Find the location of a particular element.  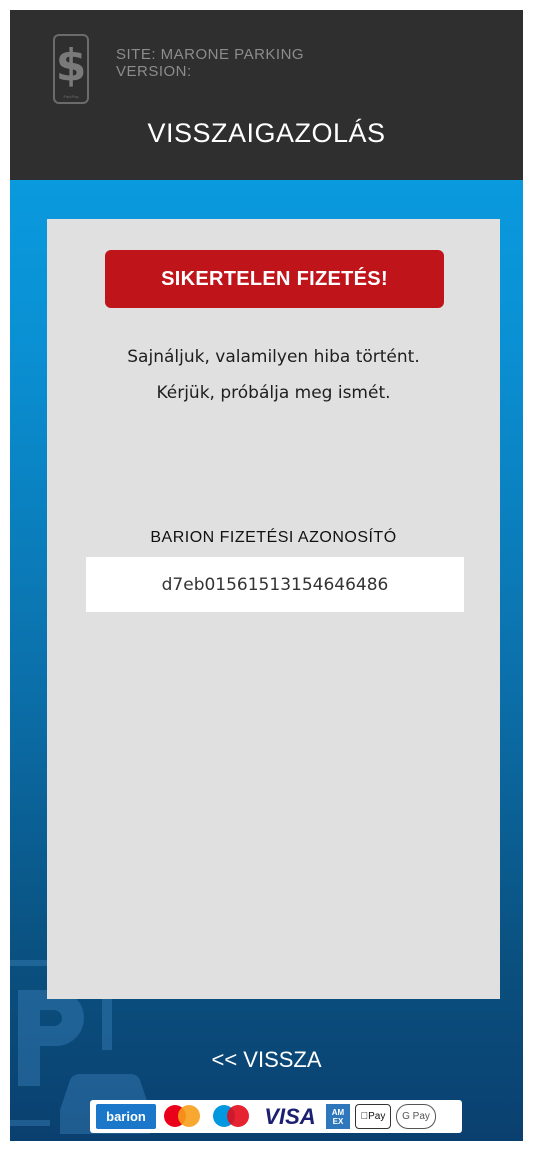

dollar-phone-icon: $ ParkPay is located at coordinates (71, 69).